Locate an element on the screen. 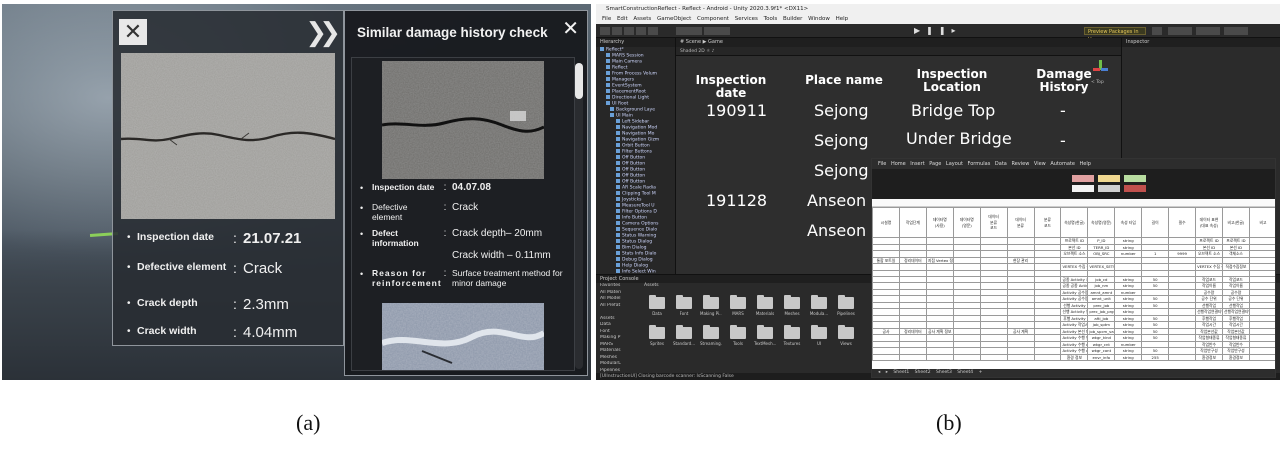  layout-dropdown is located at coordinates (1236, 31).